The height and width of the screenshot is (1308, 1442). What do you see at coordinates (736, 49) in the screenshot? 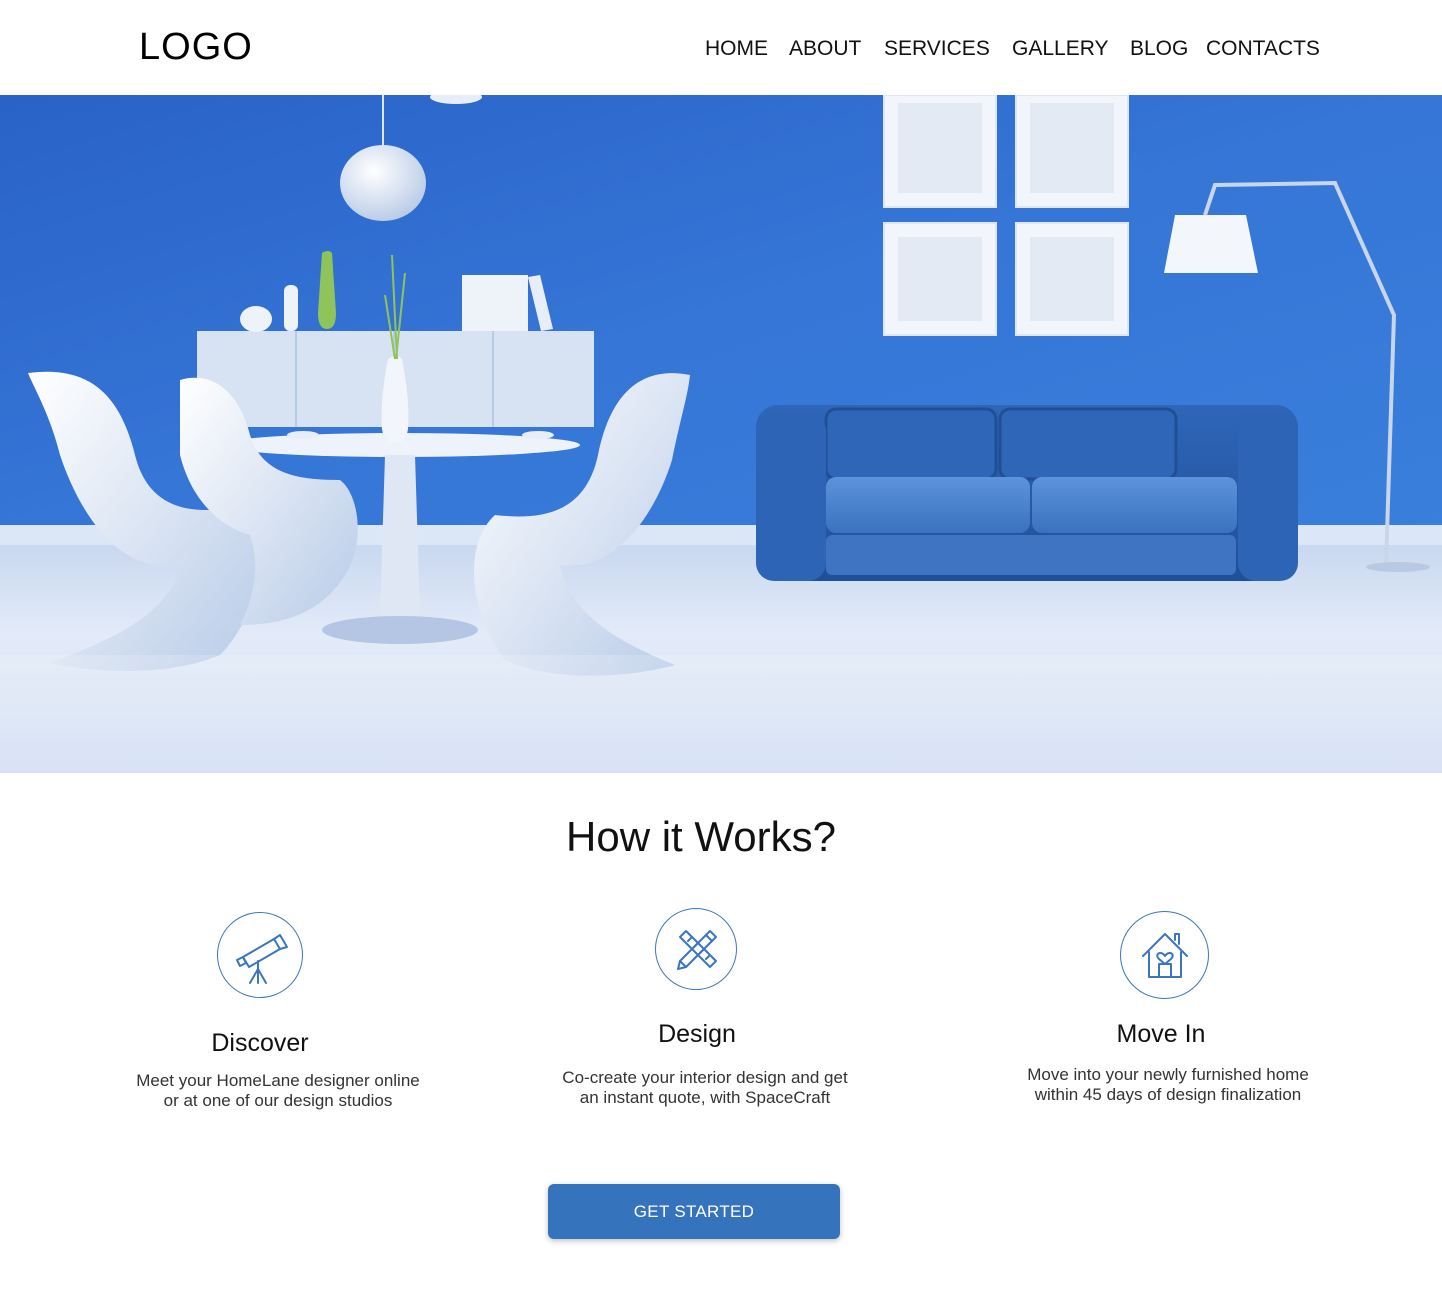
I see `nav-home: HOME` at bounding box center [736, 49].